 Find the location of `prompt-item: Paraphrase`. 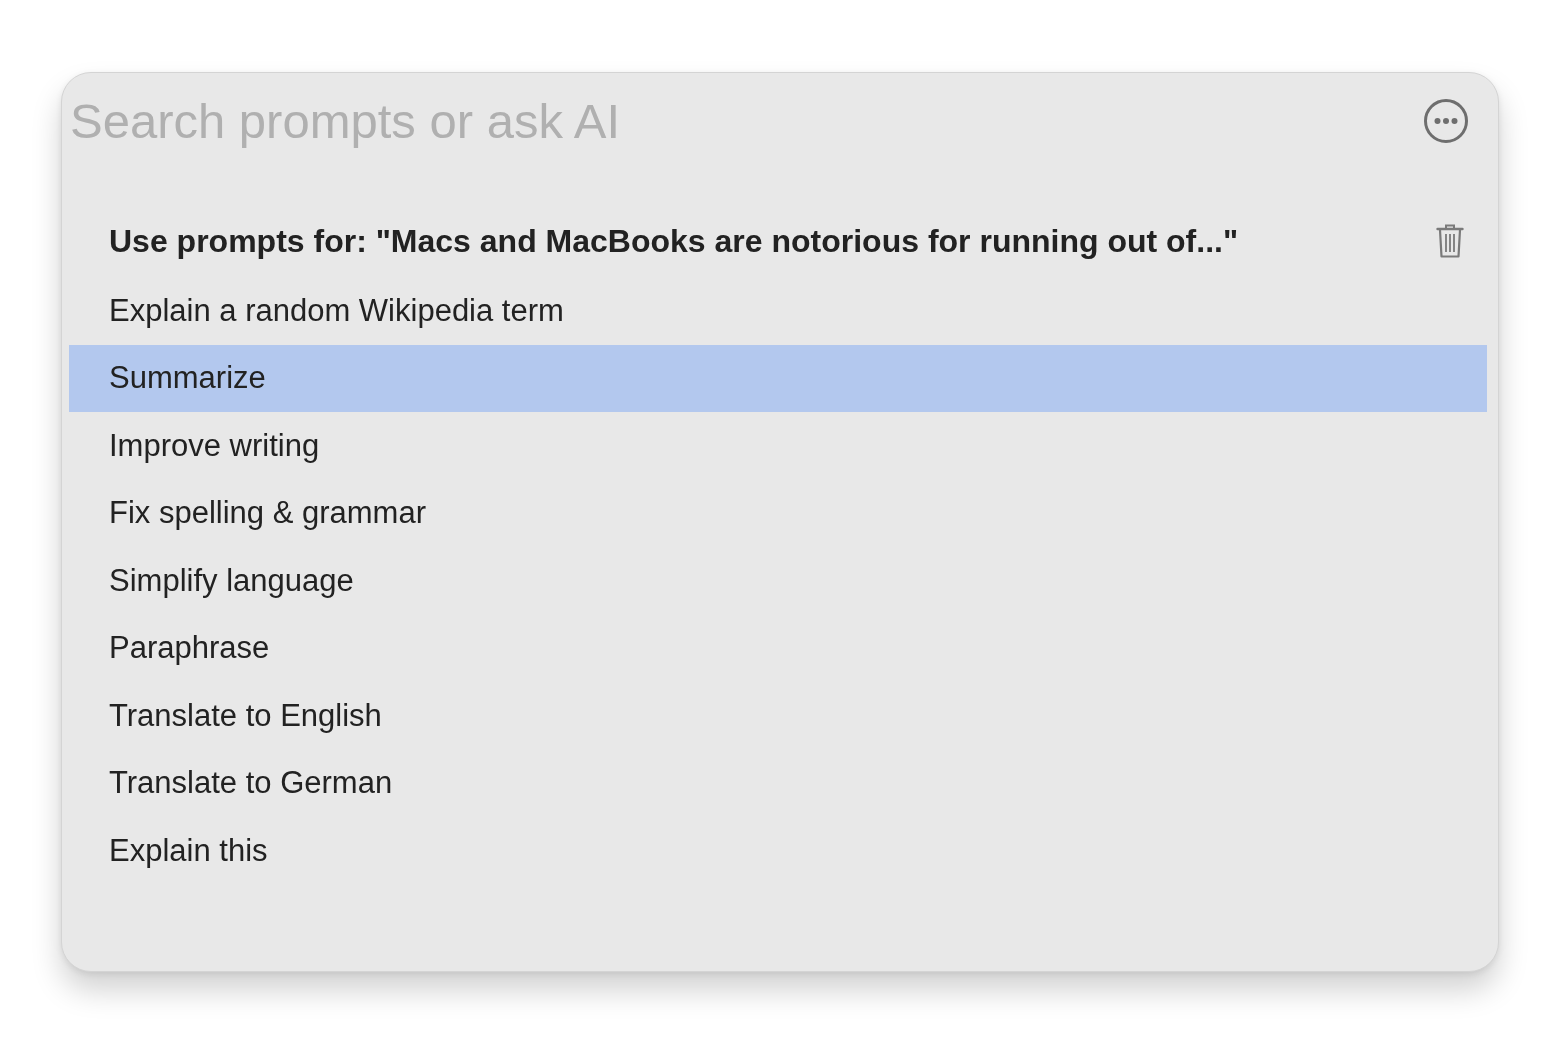

prompt-item: Paraphrase is located at coordinates (778, 648).